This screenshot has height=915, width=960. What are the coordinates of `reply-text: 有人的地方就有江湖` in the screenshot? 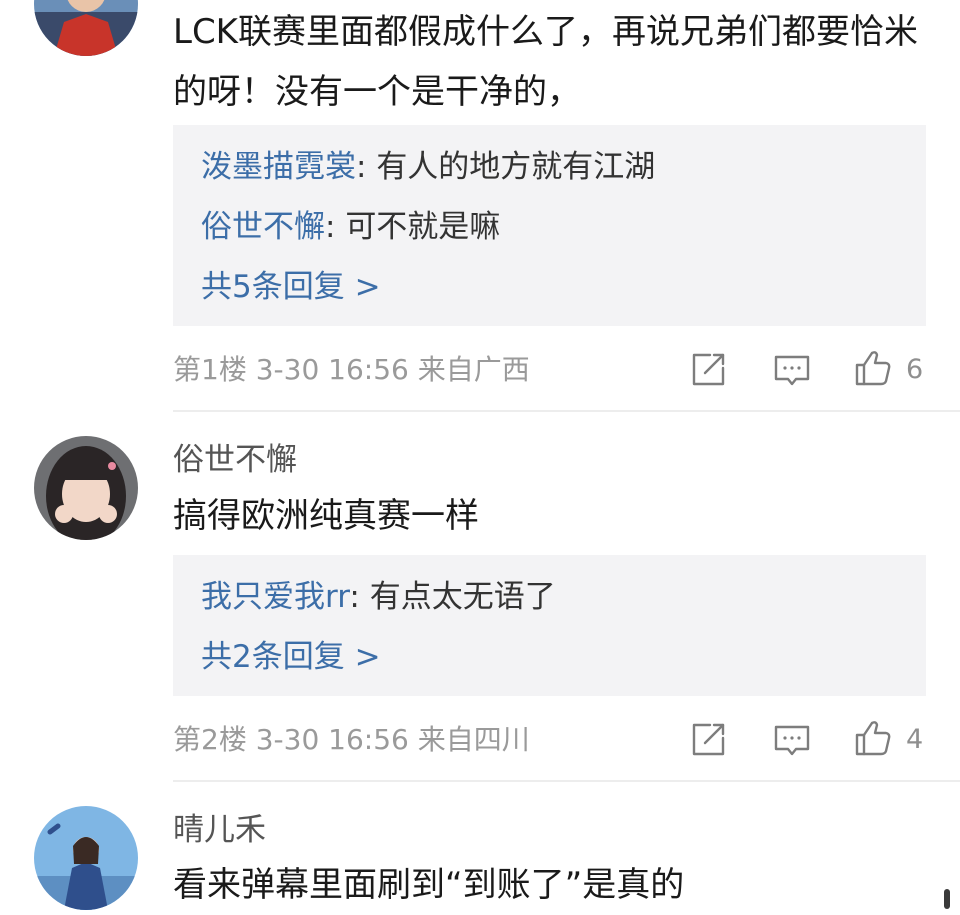 It's located at (516, 167).